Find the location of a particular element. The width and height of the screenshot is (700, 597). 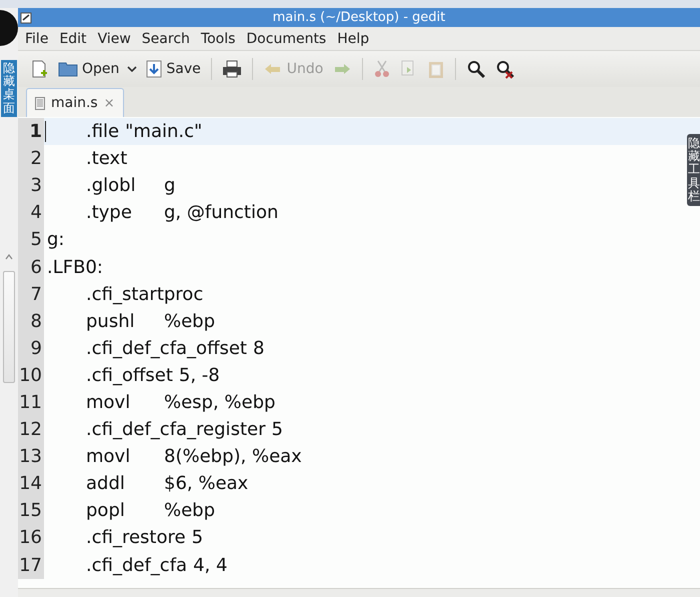

line-number: 8 is located at coordinates (31, 321).